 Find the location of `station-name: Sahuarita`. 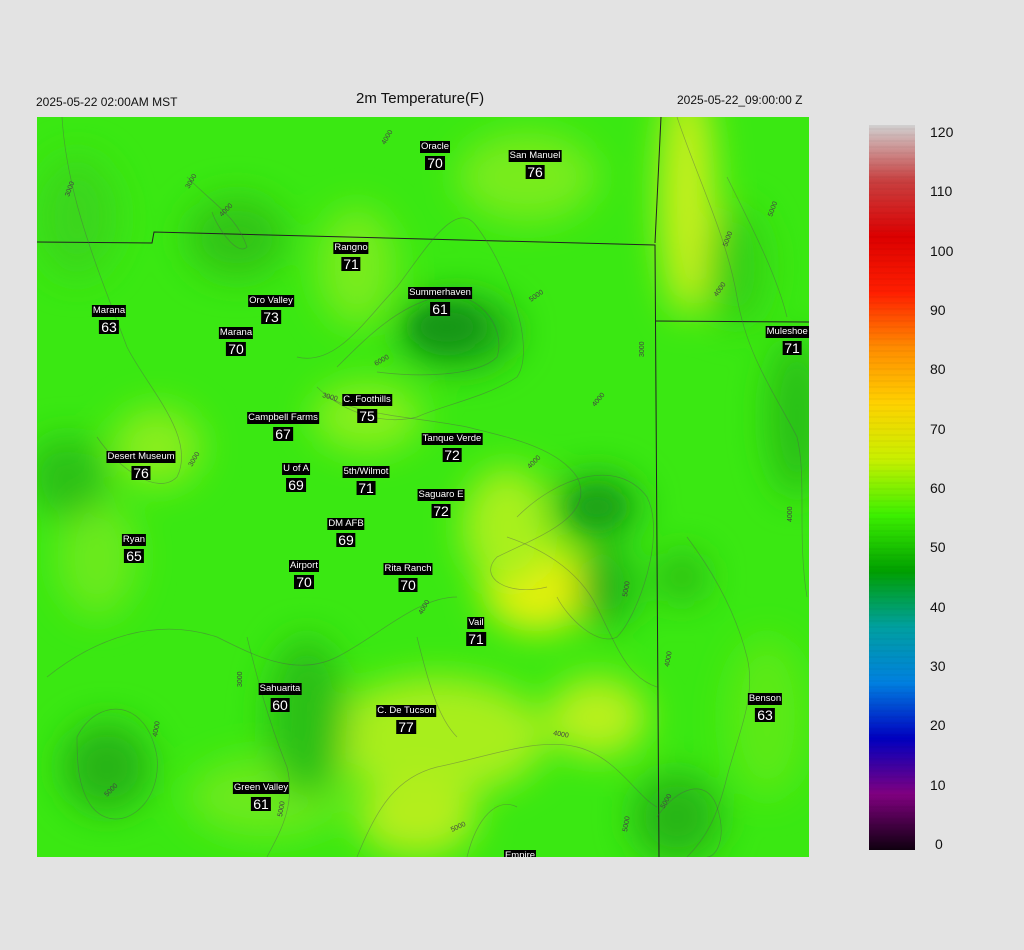

station-name: Sahuarita is located at coordinates (280, 689).